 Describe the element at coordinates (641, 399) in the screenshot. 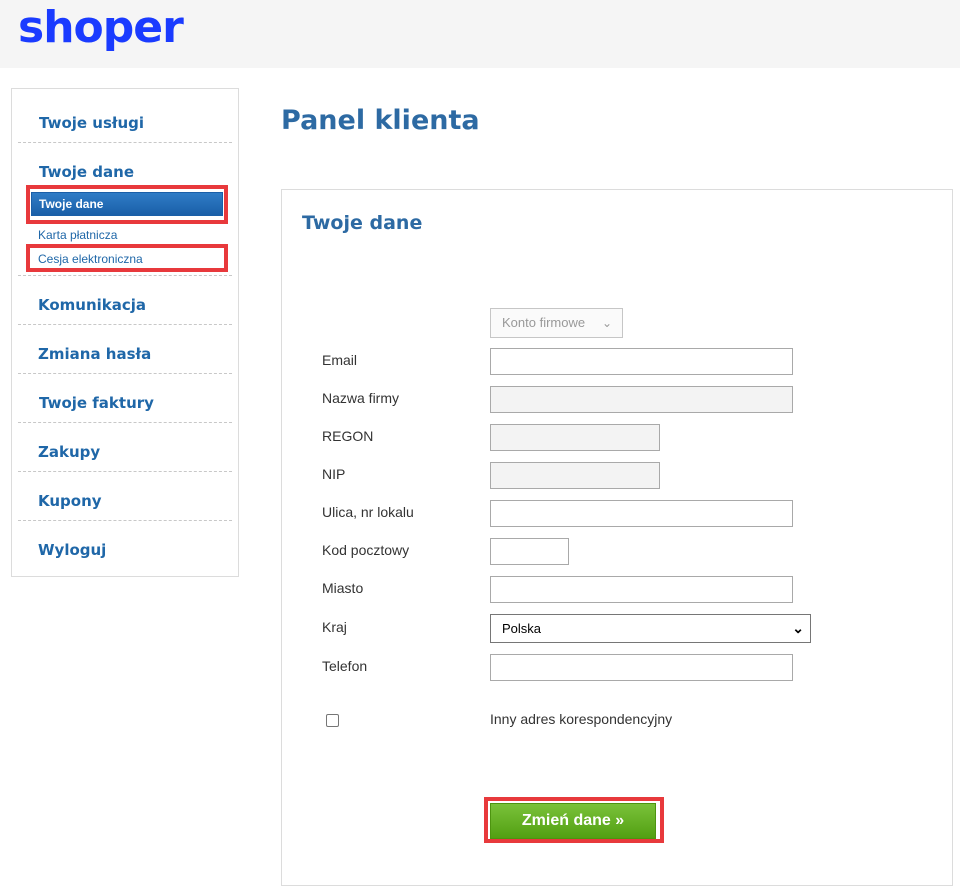

I see `company-name-field` at that location.